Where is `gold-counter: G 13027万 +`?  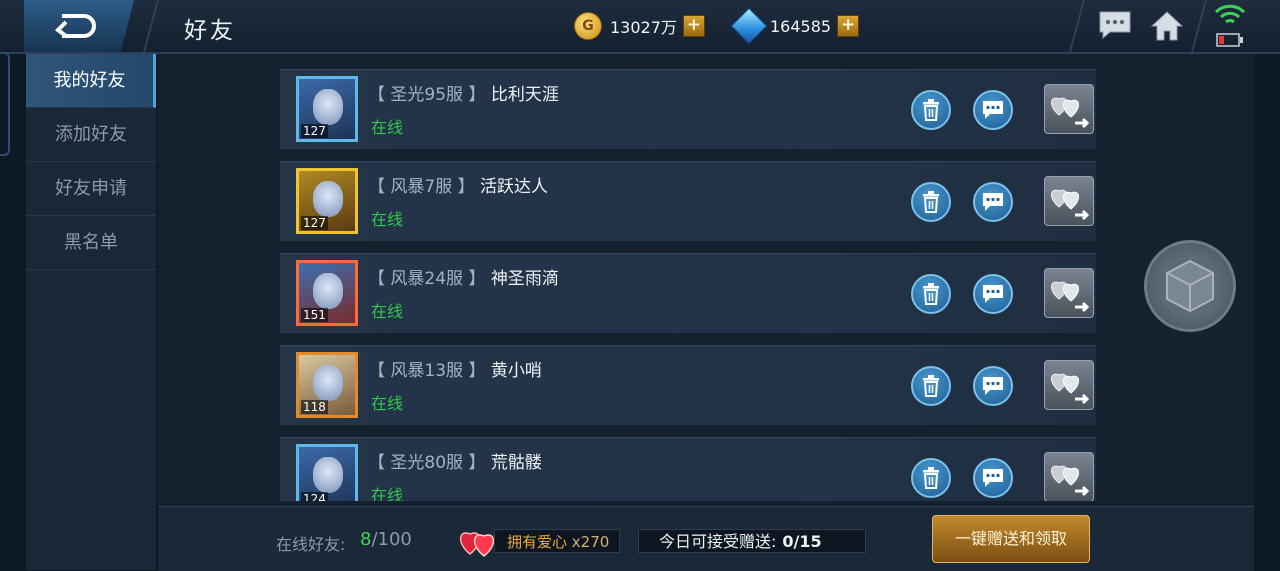
gold-counter: G 13027万 + is located at coordinates (639, 26).